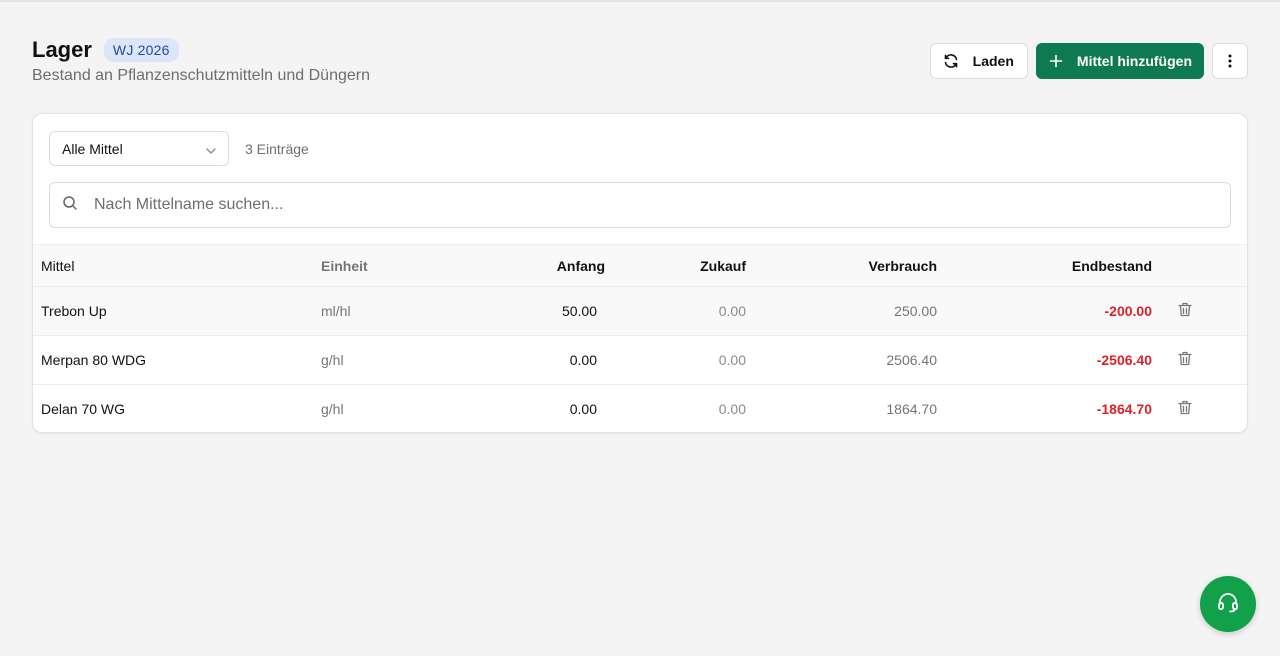  I want to click on cell-unit: ml/hl, so click(336, 311).